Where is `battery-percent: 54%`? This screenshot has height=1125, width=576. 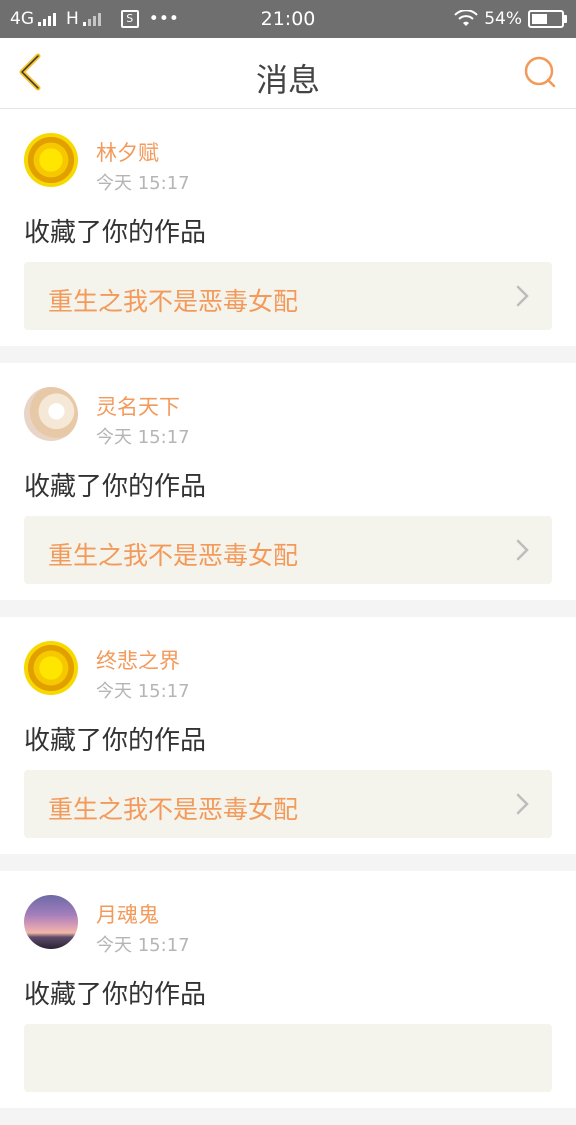 battery-percent: 54% is located at coordinates (503, 19).